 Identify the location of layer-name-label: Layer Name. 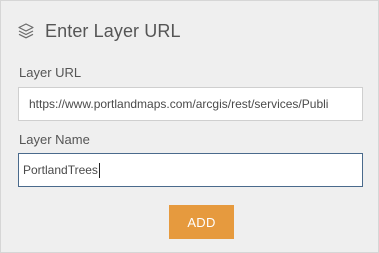
(54, 139).